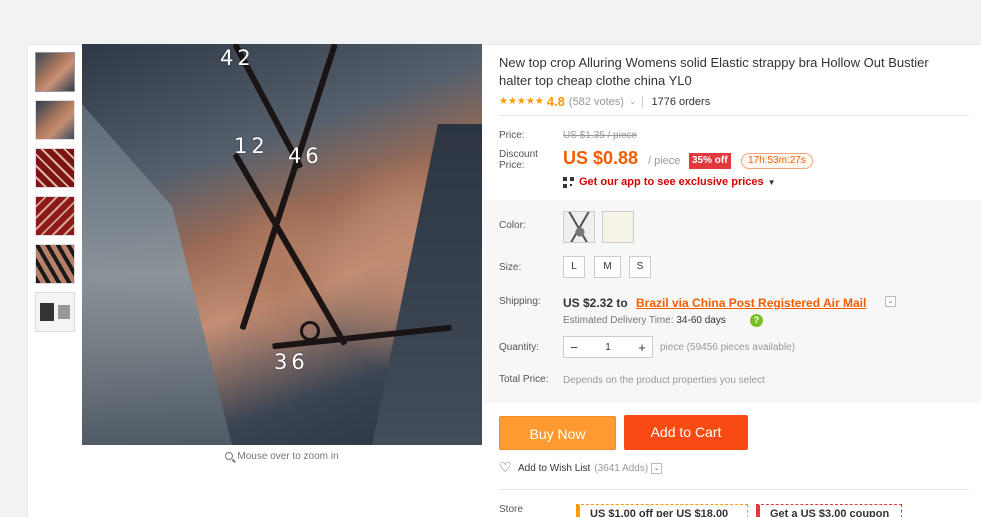 The width and height of the screenshot is (981, 517). What do you see at coordinates (251, 146) in the screenshot?
I see `image-measure-label: 12` at bounding box center [251, 146].